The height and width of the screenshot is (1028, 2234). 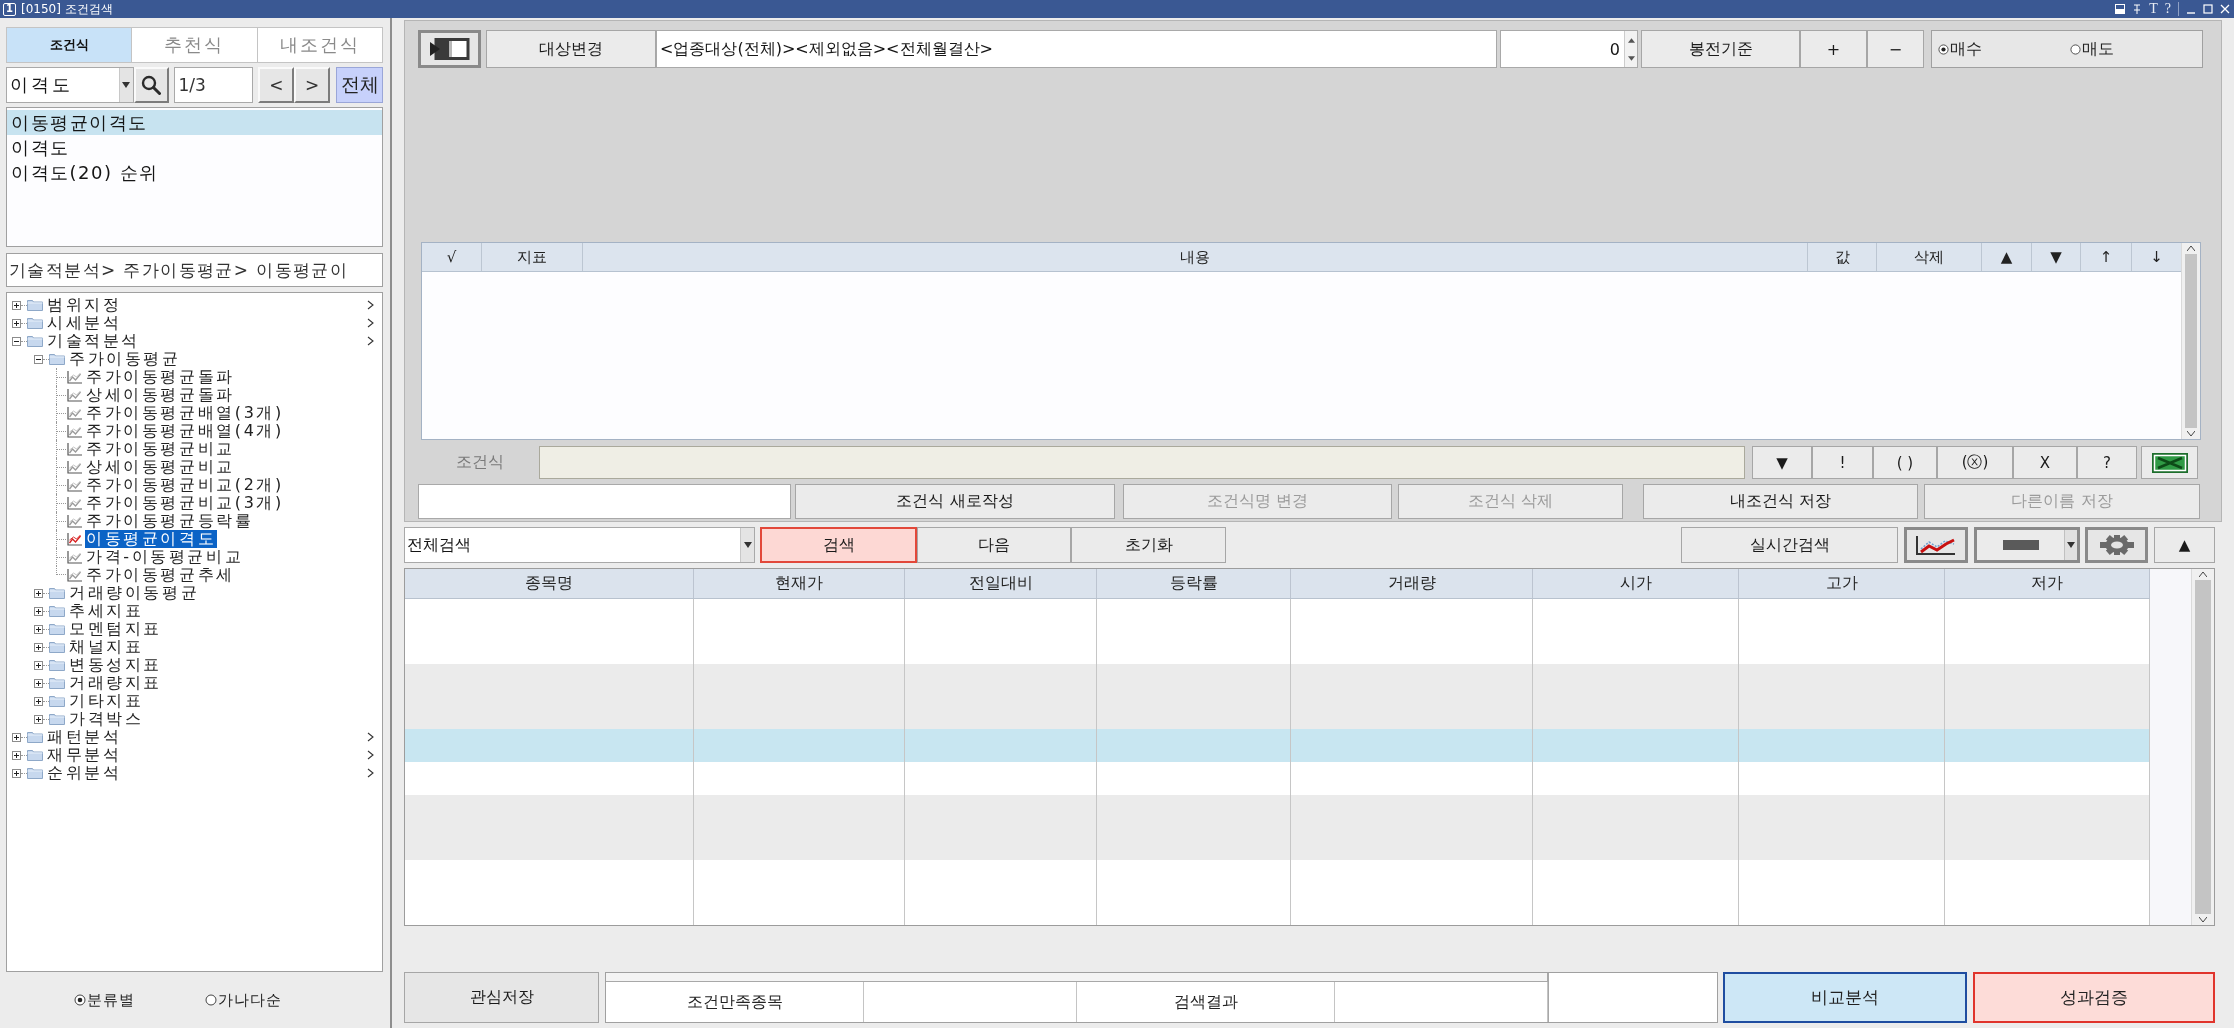 What do you see at coordinates (194, 172) in the screenshot?
I see `list-item: 이격도(20) 순위` at bounding box center [194, 172].